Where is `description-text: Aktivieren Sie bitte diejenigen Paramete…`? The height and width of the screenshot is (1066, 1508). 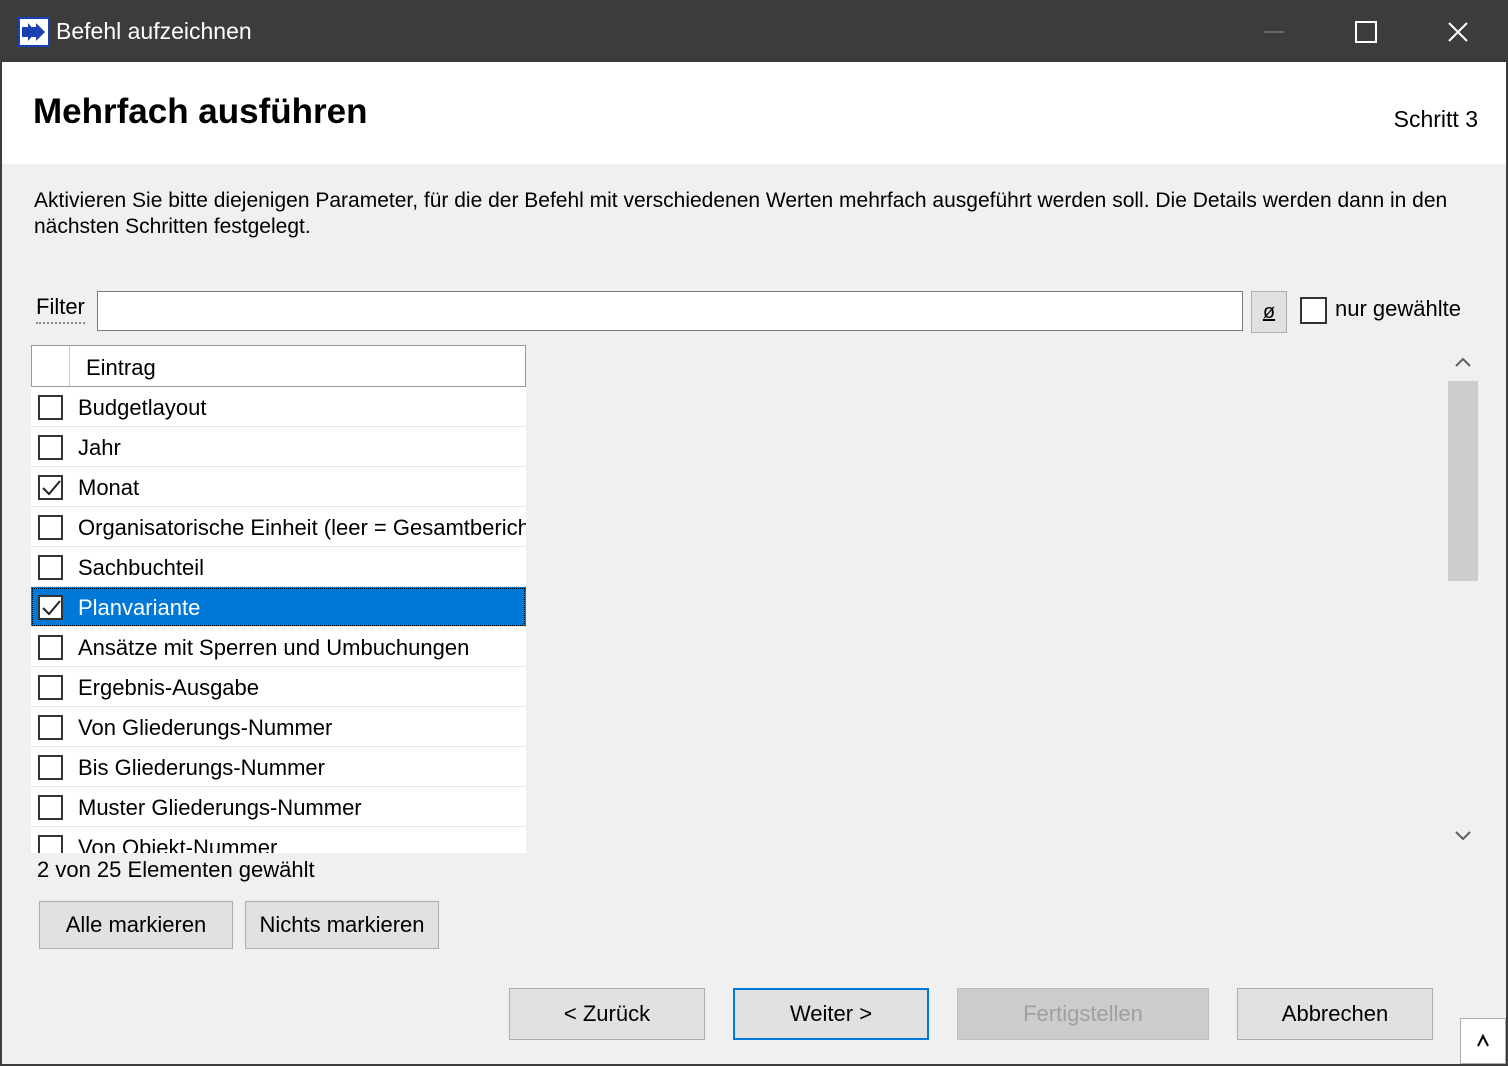 description-text: Aktivieren Sie bitte diejenigen Paramete… is located at coordinates (741, 213).